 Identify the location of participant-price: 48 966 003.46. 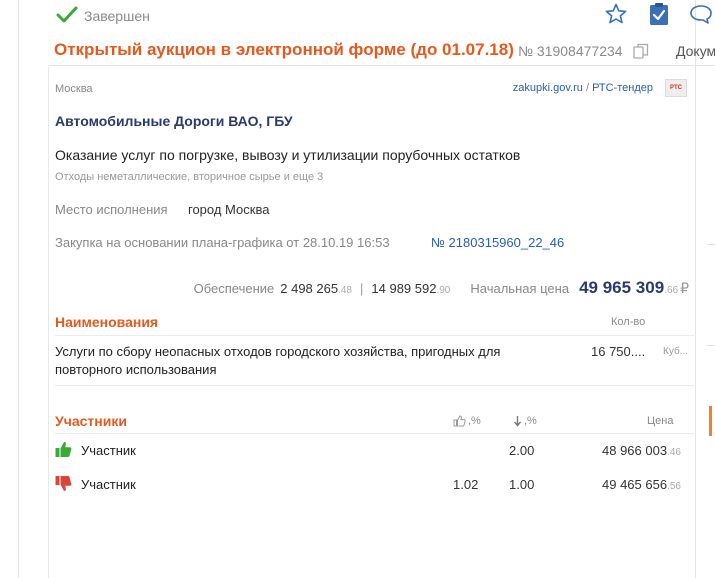
(641, 450).